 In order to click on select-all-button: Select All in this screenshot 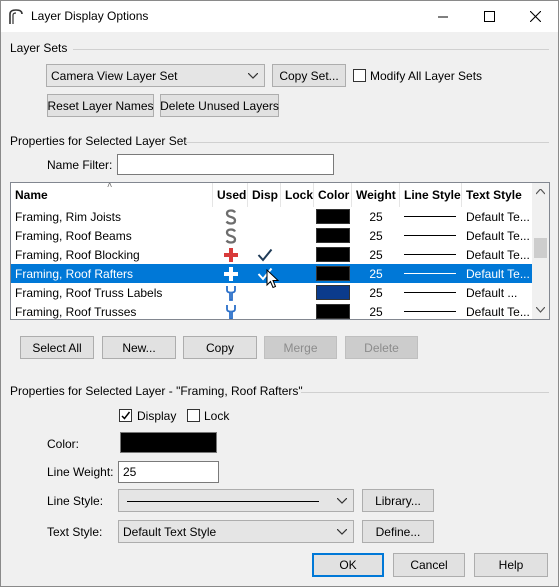, I will do `click(57, 347)`.